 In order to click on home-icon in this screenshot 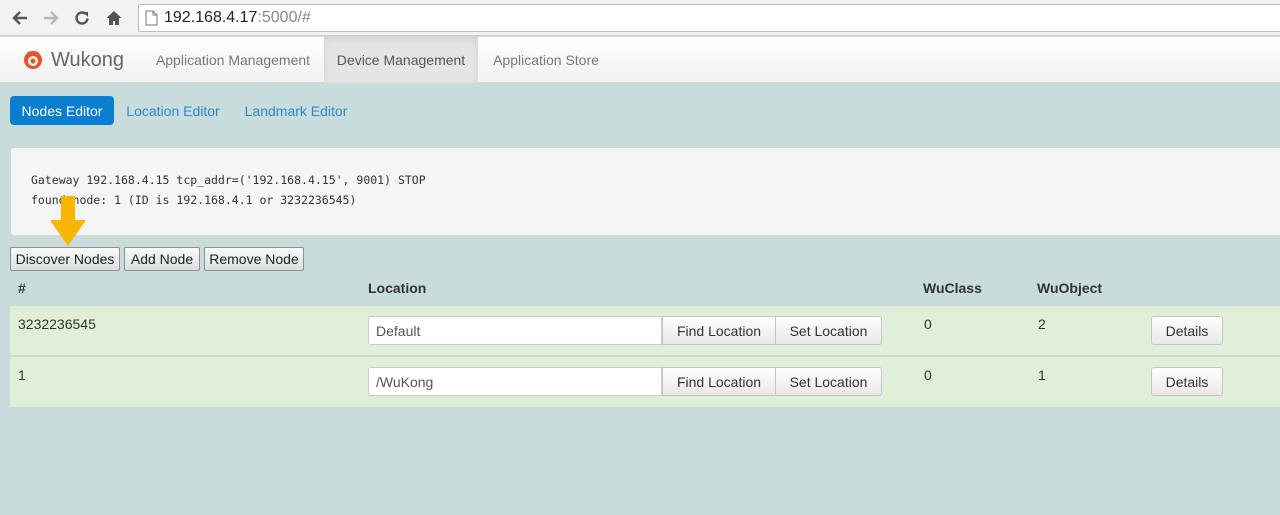, I will do `click(114, 18)`.